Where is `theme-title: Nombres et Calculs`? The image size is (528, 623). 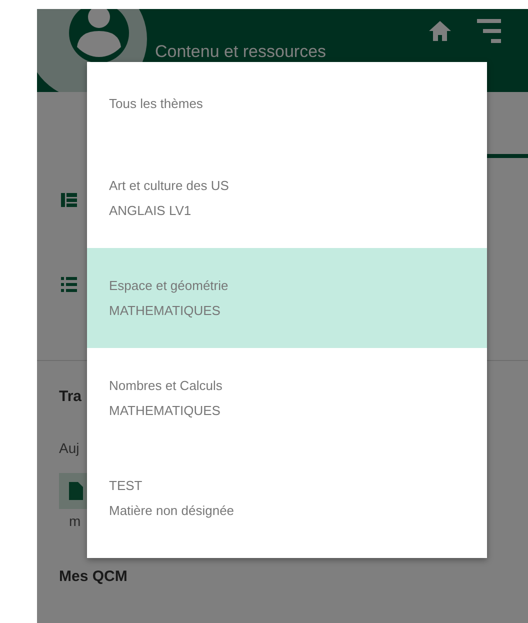 theme-title: Nombres et Calculs is located at coordinates (166, 385).